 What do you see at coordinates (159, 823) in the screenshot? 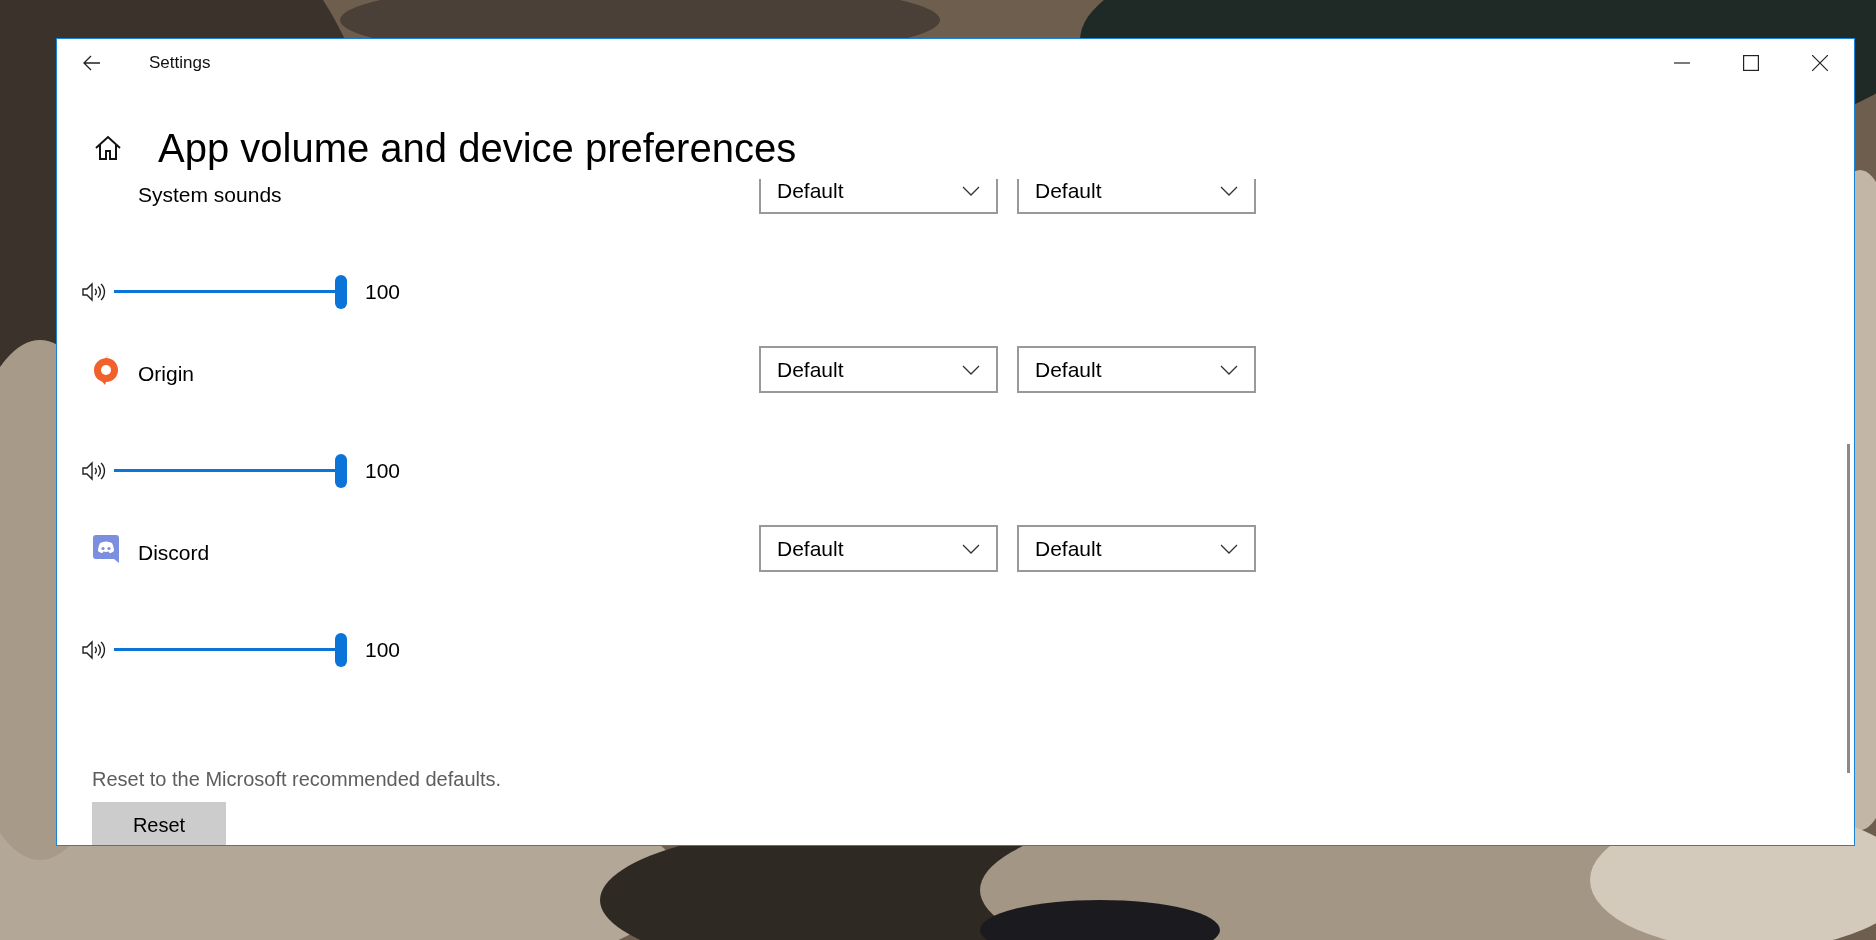
I see `reset-button: Reset` at bounding box center [159, 823].